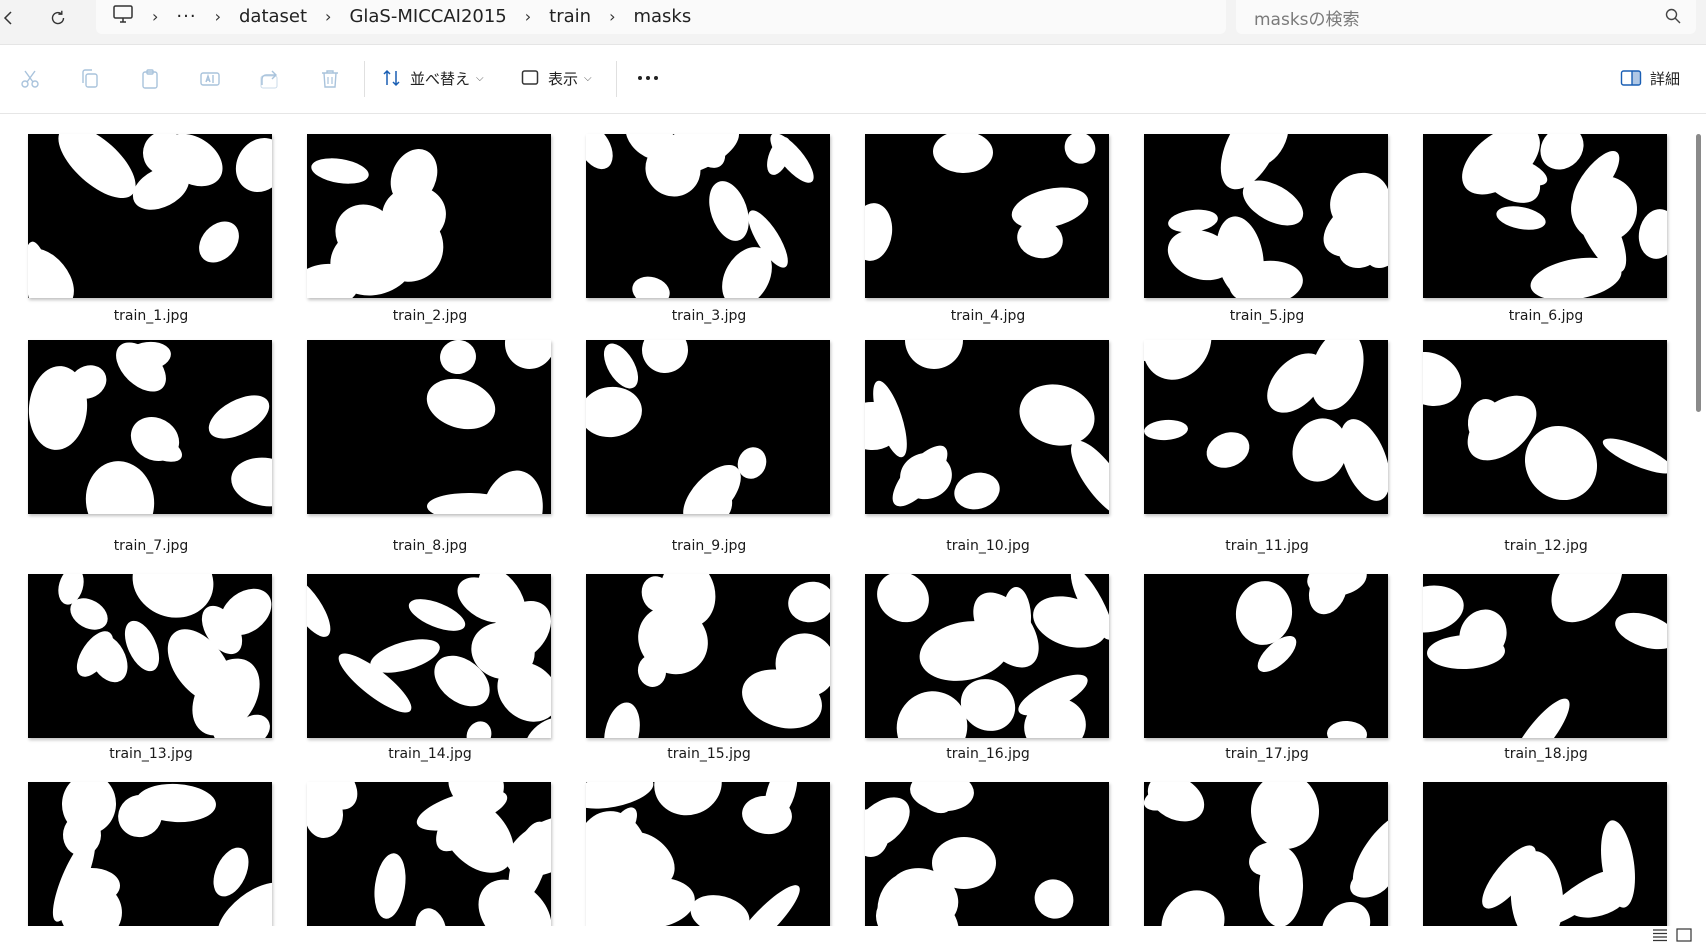  What do you see at coordinates (1631, 78) in the screenshot?
I see `details-pane-icon` at bounding box center [1631, 78].